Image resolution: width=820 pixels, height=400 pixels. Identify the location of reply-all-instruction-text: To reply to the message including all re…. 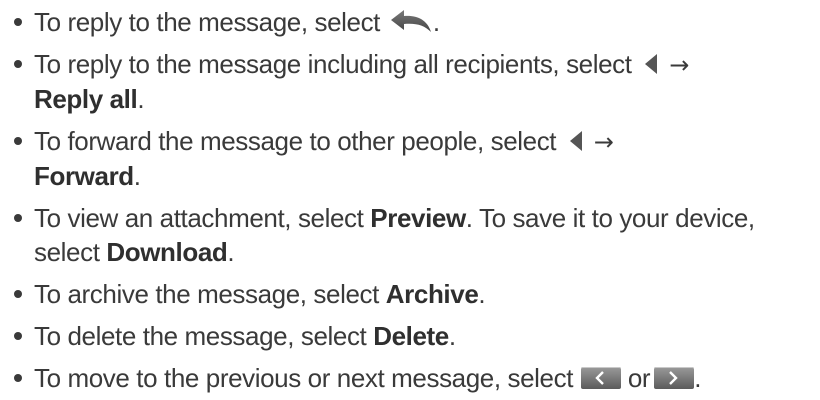
(333, 64).